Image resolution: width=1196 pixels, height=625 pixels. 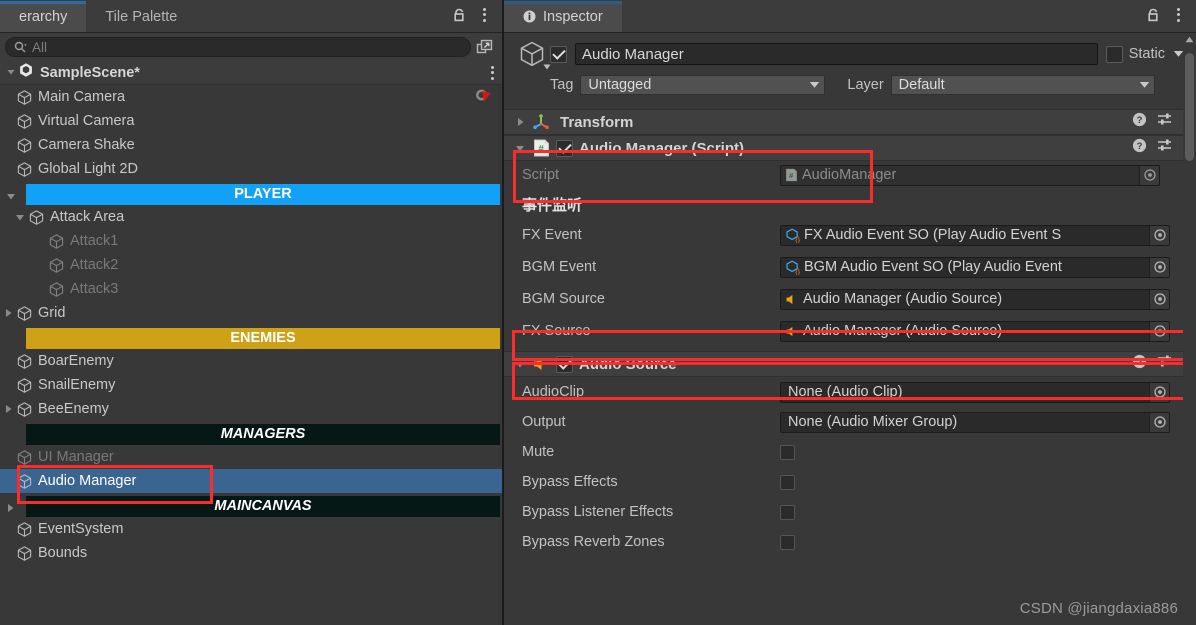 What do you see at coordinates (251, 481) in the screenshot?
I see `hierarchy-item-audio-manager: Audio Manager` at bounding box center [251, 481].